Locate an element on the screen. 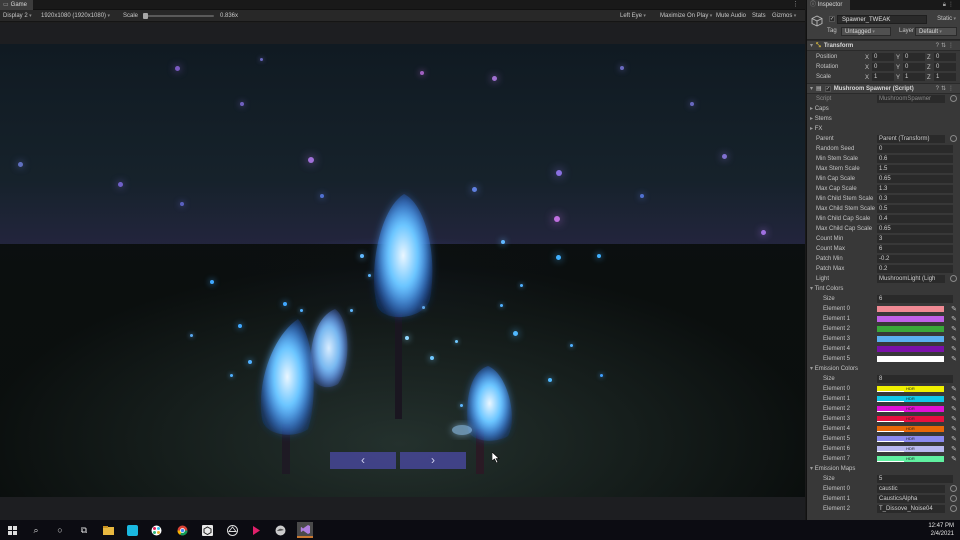  foldout-stems: Stems is located at coordinates (883, 119).